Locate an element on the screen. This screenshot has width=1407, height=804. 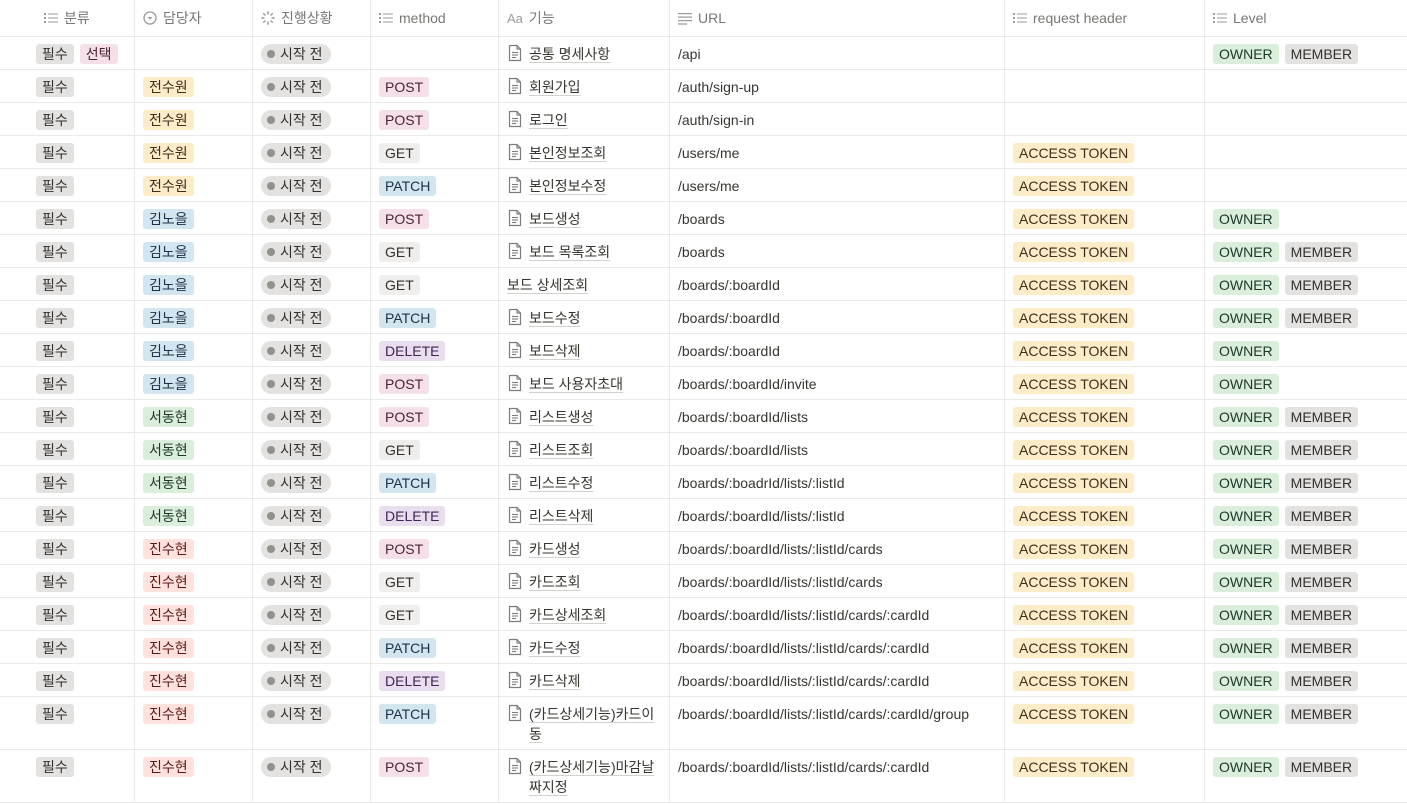
feature-cell: 리스트삭제 is located at coordinates (584, 515).